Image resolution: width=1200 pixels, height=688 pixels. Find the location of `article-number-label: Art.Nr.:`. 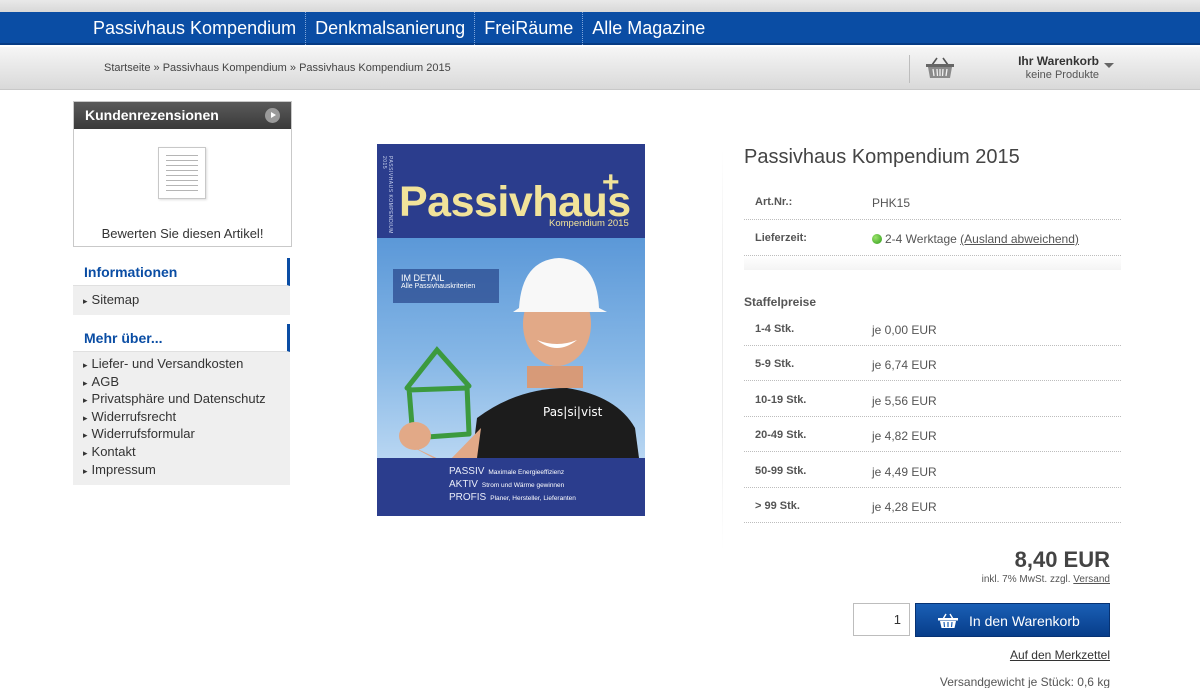

article-number-label: Art.Nr.: is located at coordinates (774, 202).